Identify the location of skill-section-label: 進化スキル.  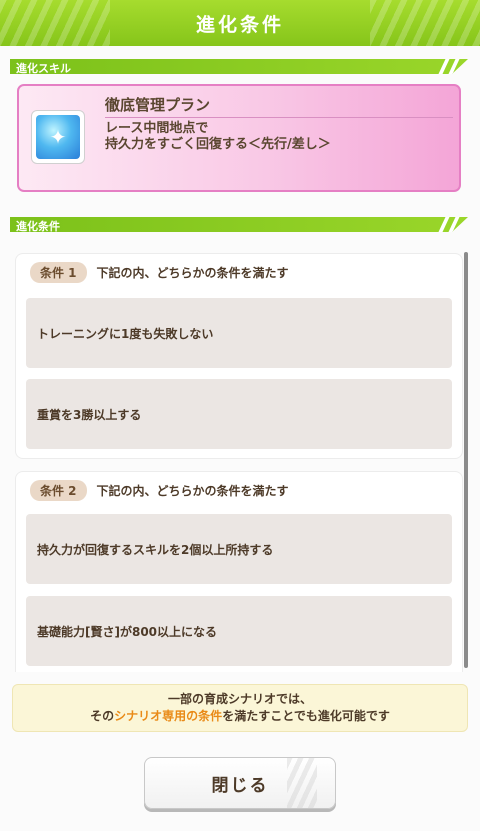
(43, 68).